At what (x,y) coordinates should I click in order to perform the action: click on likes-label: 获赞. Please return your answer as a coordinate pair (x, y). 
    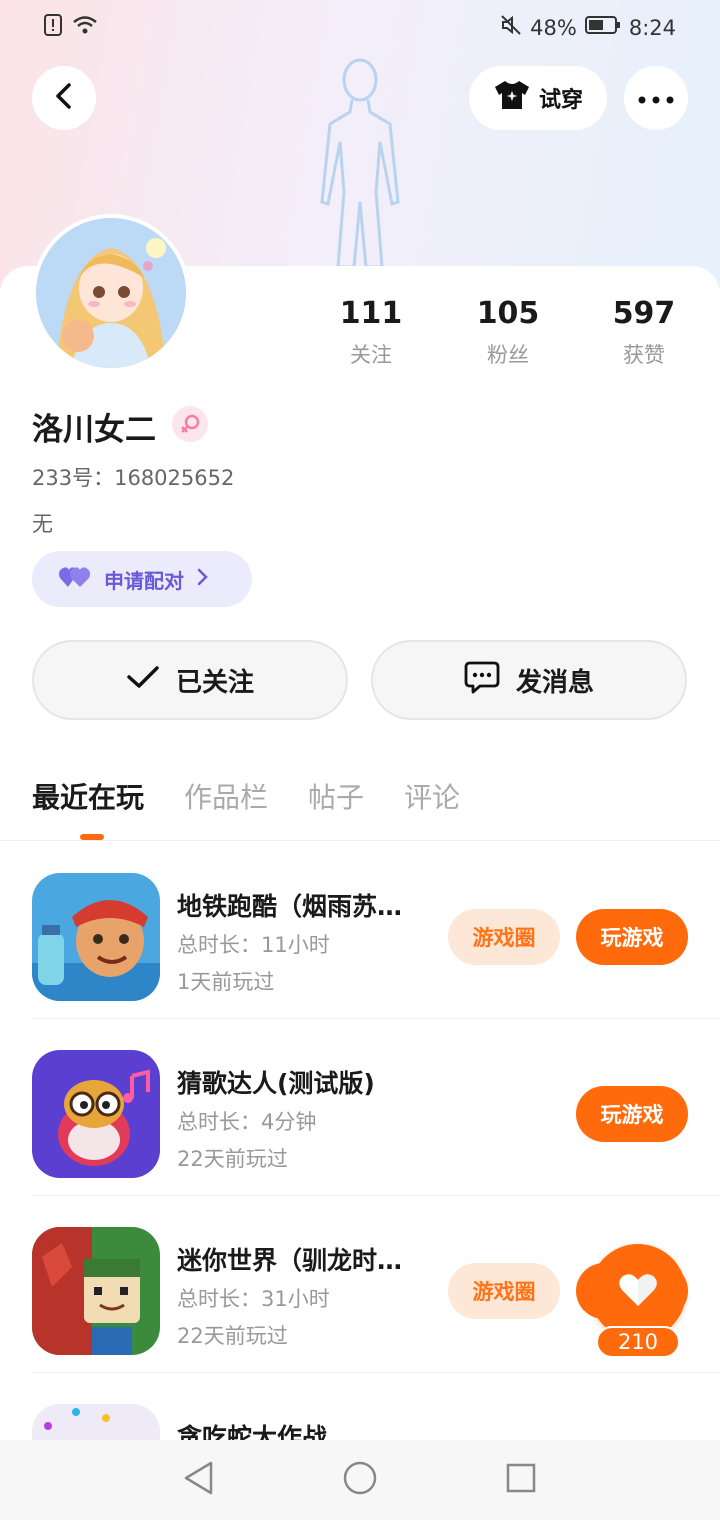
    Looking at the image, I should click on (644, 355).